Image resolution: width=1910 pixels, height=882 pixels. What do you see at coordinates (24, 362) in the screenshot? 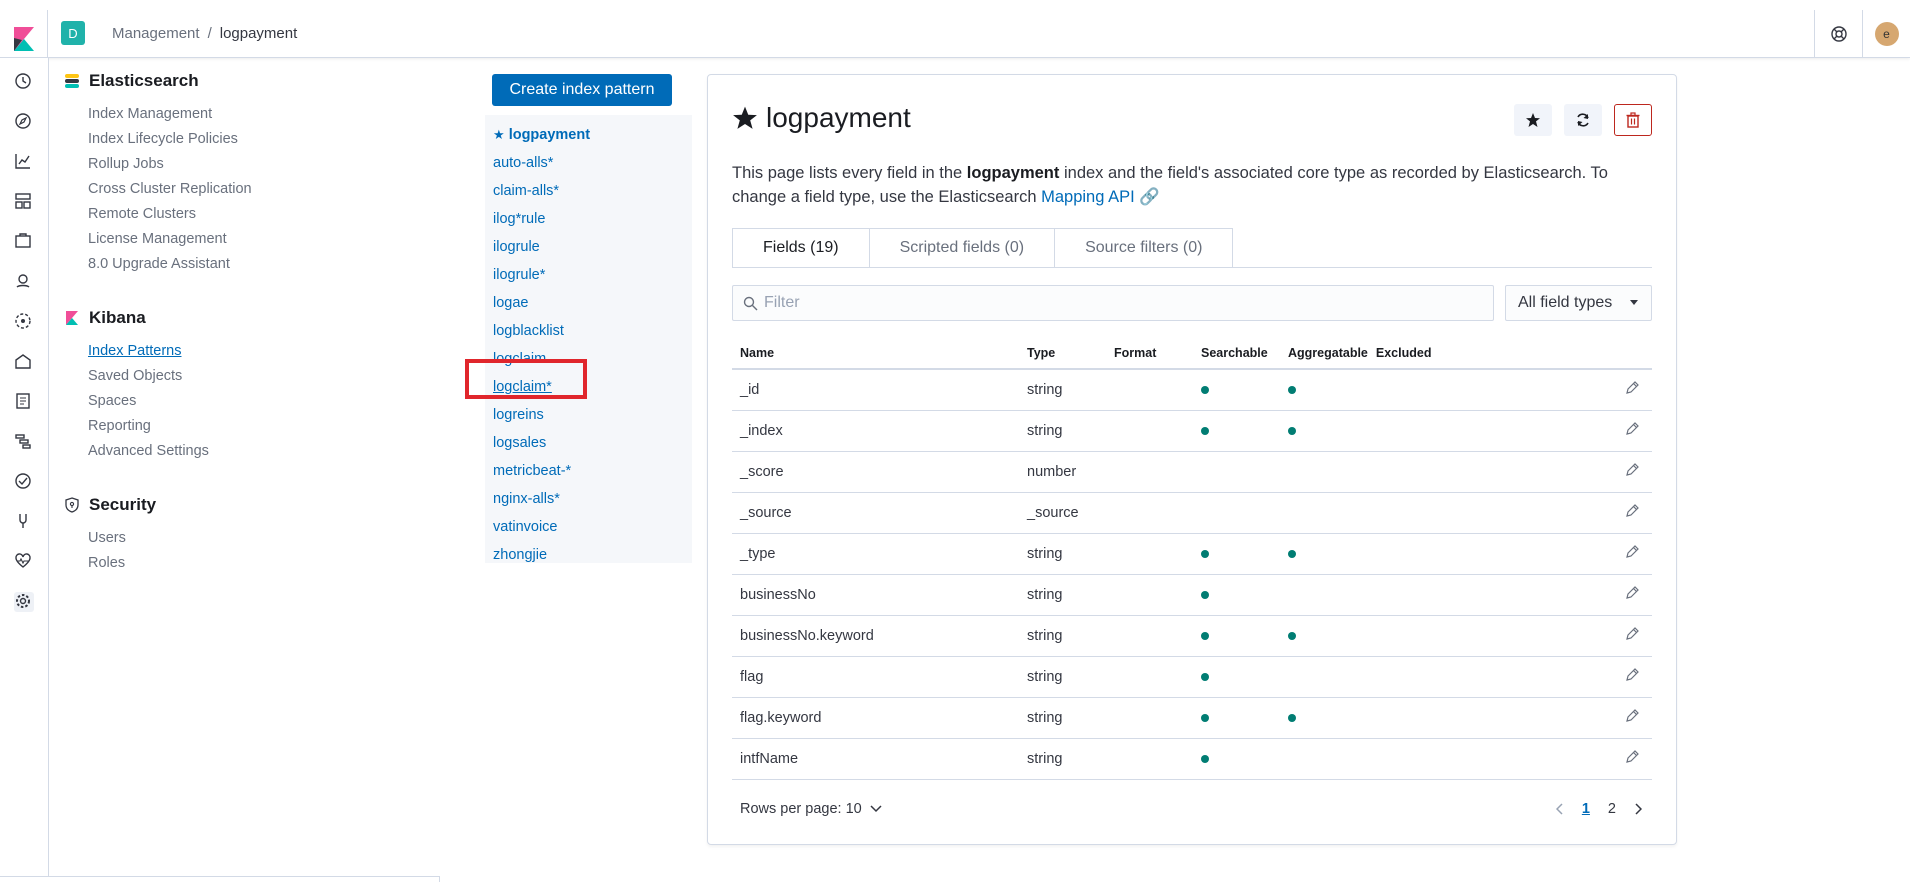
I see `infrastructure-icon` at bounding box center [24, 362].